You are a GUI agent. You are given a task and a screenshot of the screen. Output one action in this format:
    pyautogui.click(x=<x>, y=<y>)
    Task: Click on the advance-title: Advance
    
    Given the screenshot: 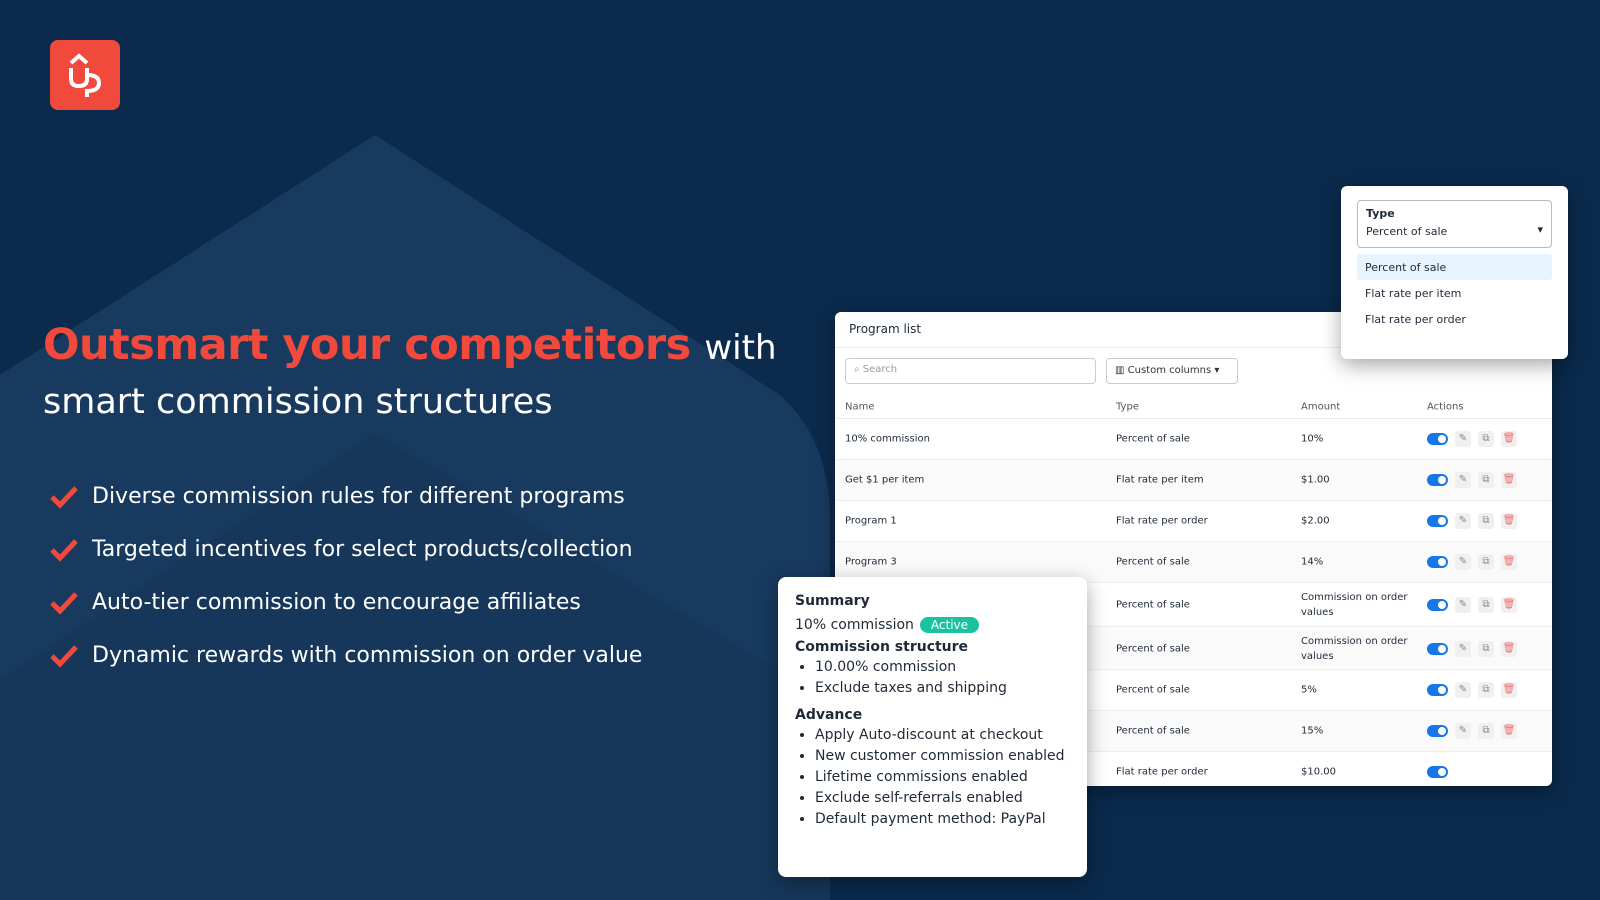 What is the action you would take?
    pyautogui.click(x=829, y=715)
    